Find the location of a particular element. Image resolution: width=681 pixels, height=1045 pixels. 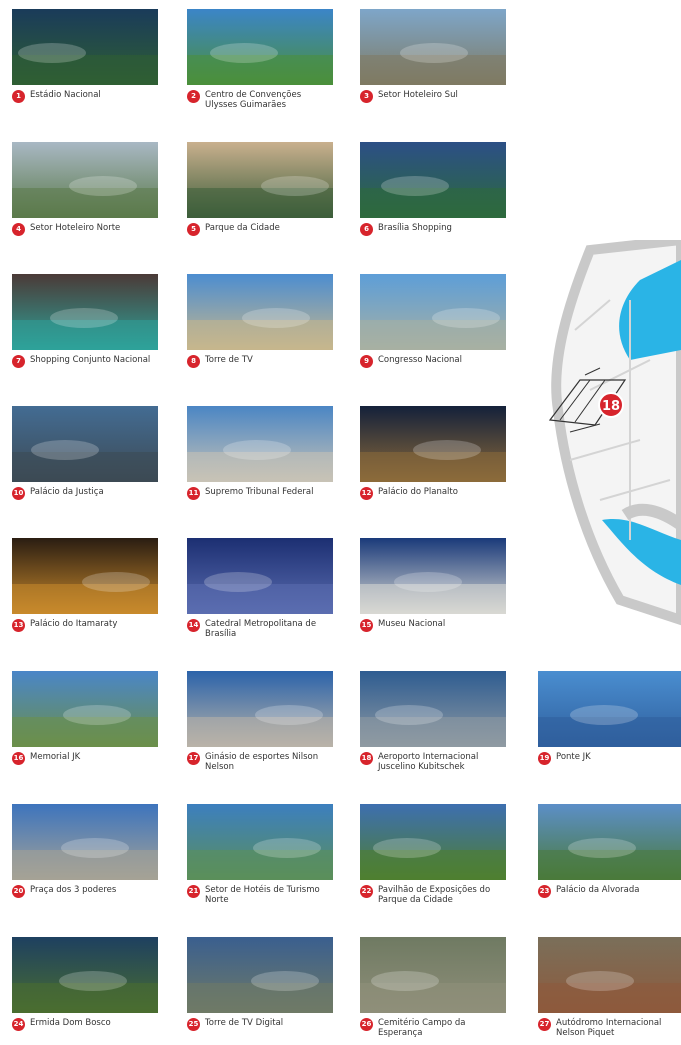

attraction-card: 7 Shopping Conjunto Nacional is located at coordinates (85, 321).